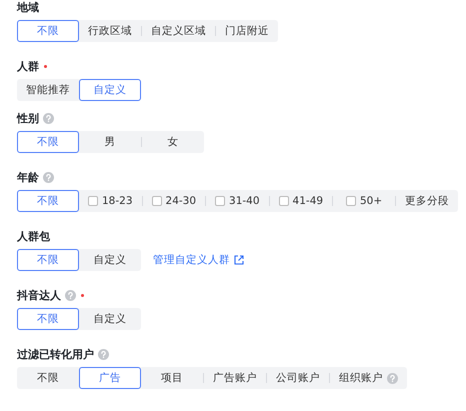  What do you see at coordinates (371, 201) in the screenshot?
I see `option-label: 50+` at bounding box center [371, 201].